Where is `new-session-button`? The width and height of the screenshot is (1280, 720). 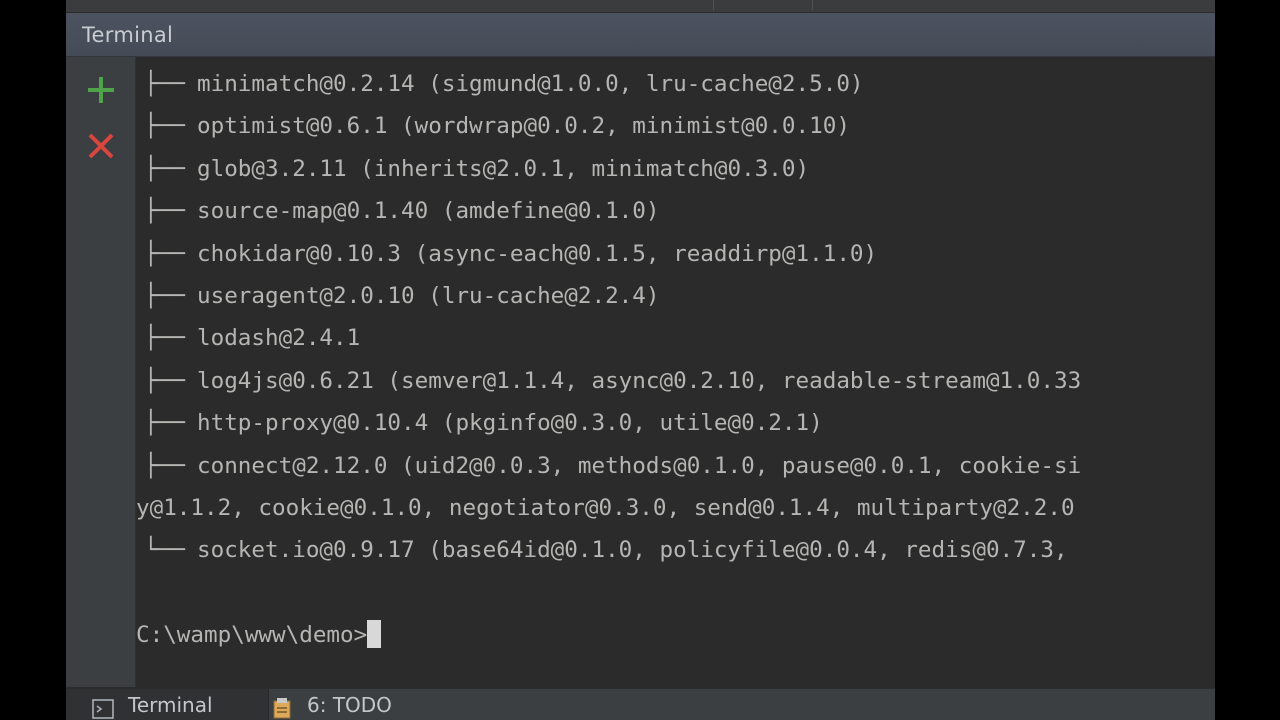 new-session-button is located at coordinates (101, 90).